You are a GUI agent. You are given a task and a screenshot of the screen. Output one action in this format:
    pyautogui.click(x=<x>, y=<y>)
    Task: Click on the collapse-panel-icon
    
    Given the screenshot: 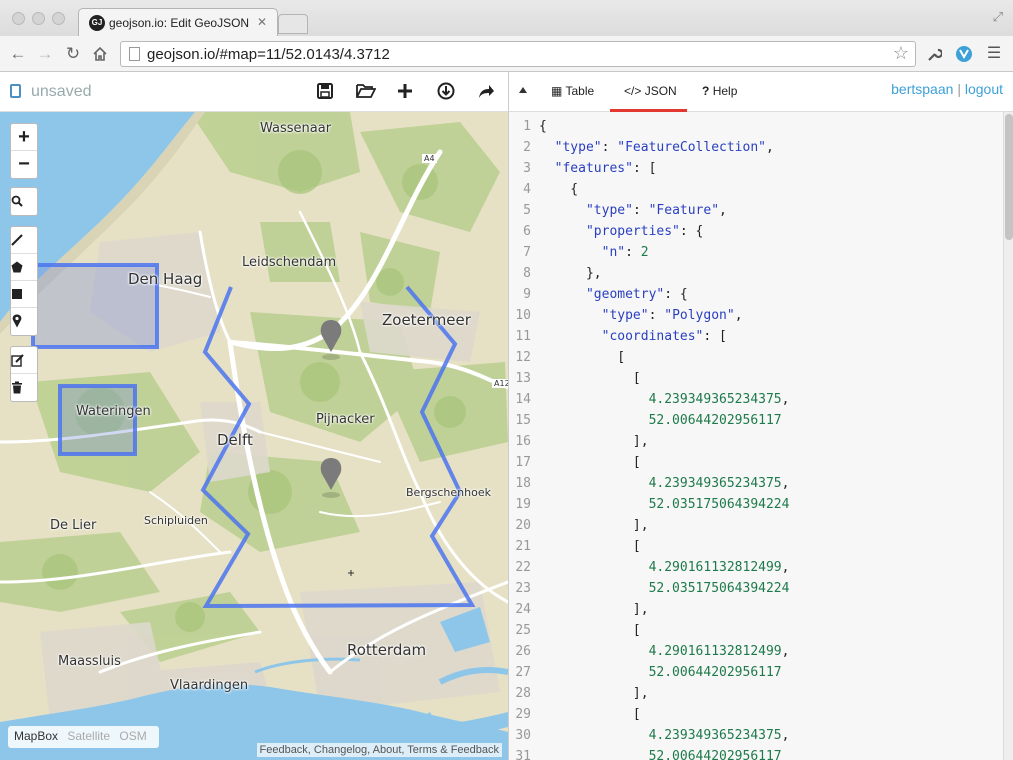 What is the action you would take?
    pyautogui.click(x=523, y=90)
    